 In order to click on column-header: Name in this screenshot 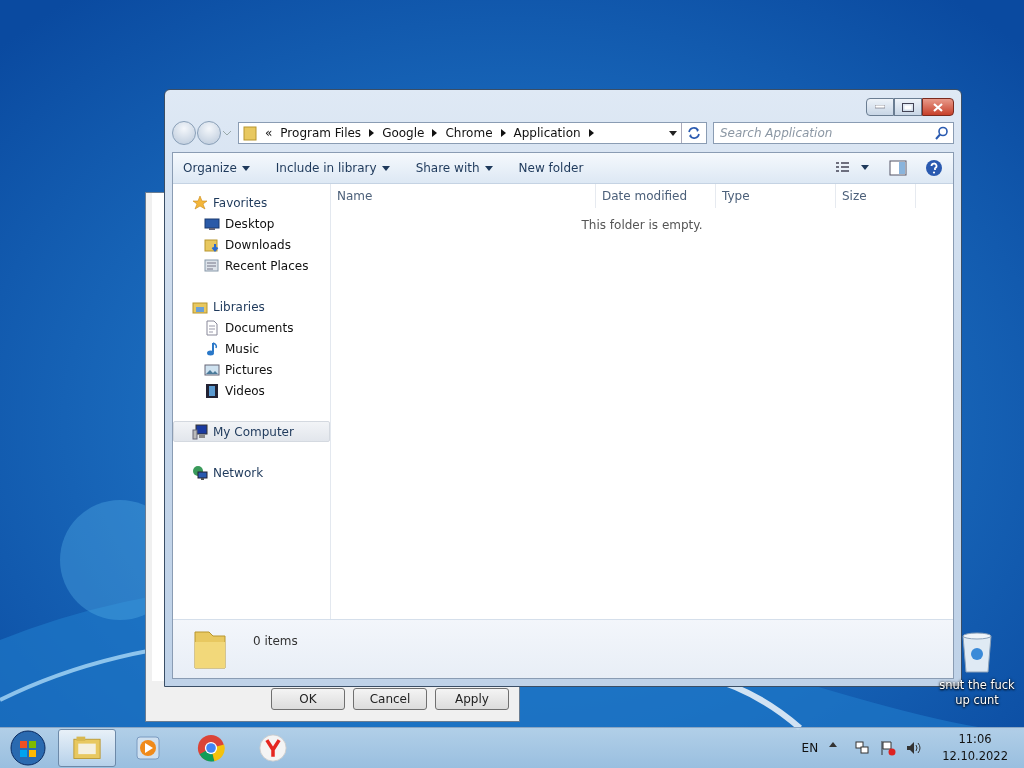, I will do `click(463, 196)`.